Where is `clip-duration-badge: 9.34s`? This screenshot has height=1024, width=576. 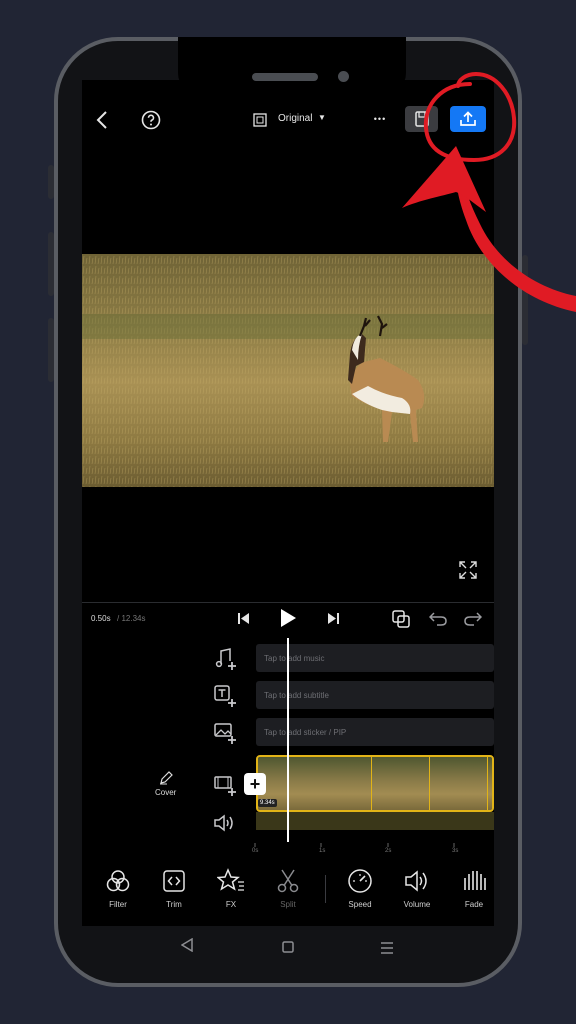
clip-duration-badge: 9.34s is located at coordinates (267, 803).